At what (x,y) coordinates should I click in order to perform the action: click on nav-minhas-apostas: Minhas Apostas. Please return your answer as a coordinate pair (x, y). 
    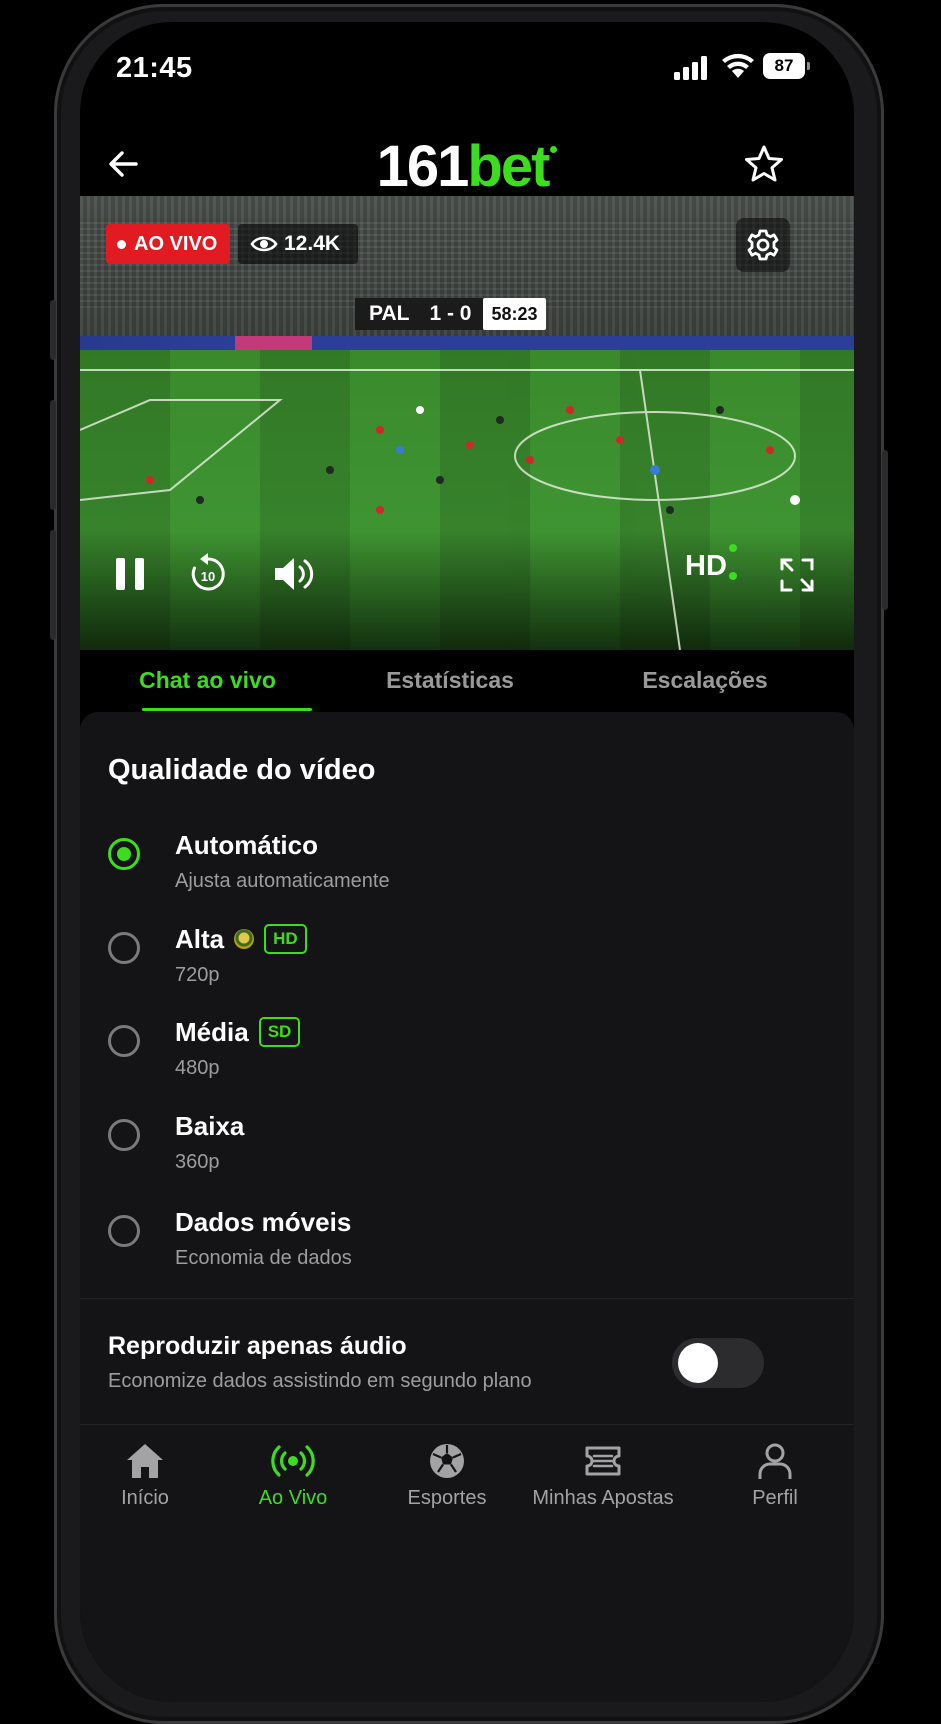
    Looking at the image, I should click on (603, 1475).